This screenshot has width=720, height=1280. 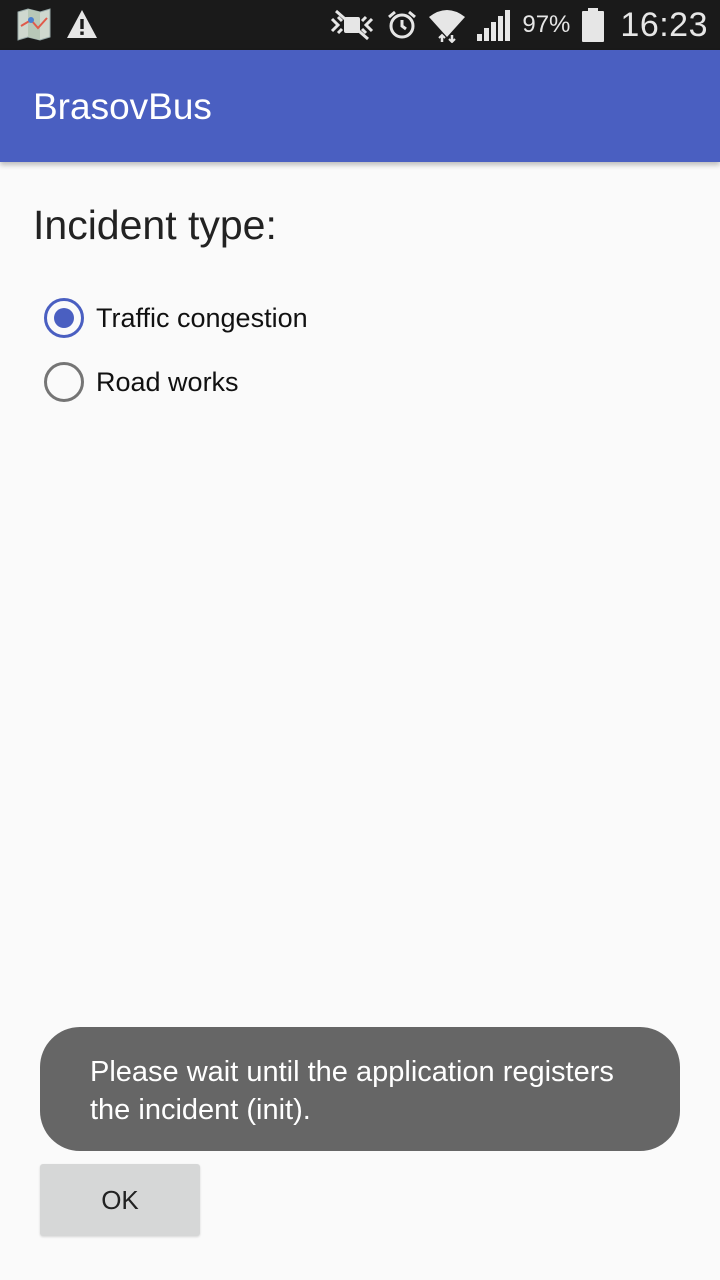 What do you see at coordinates (120, 1200) in the screenshot?
I see `ok-button: OK` at bounding box center [120, 1200].